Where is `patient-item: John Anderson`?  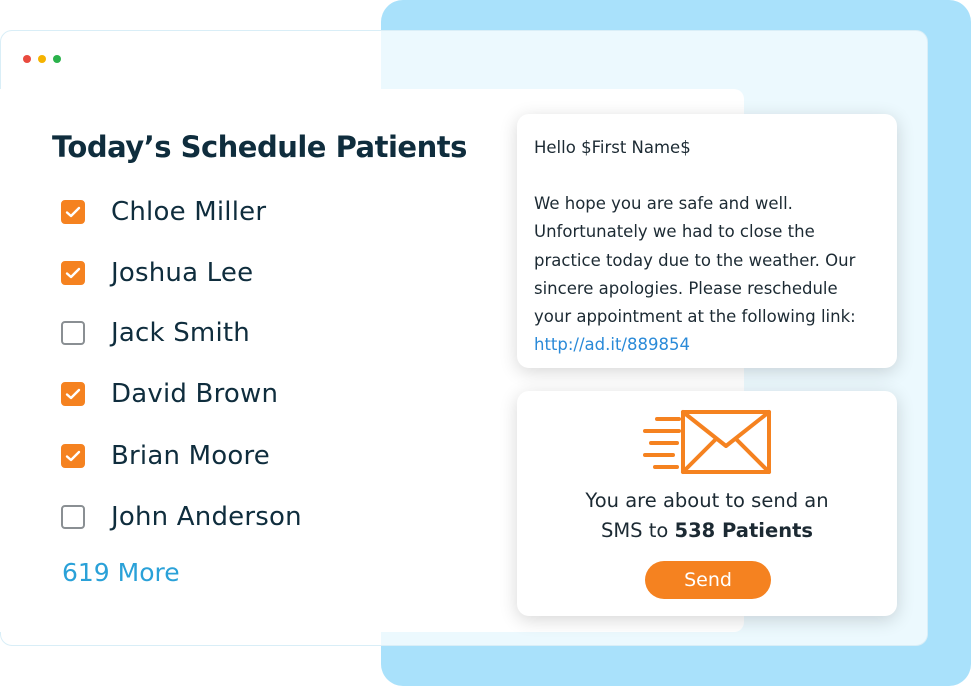 patient-item: John Anderson is located at coordinates (181, 517).